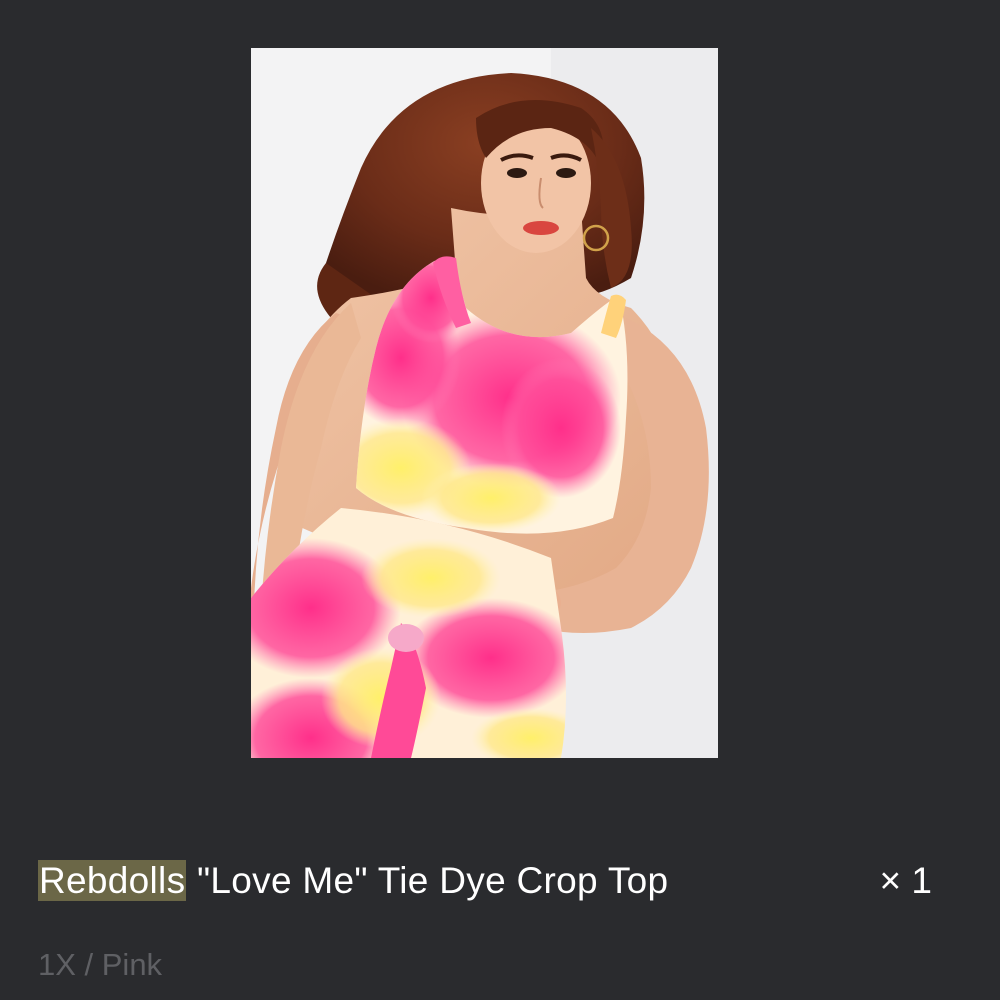 The height and width of the screenshot is (1000, 1000). Describe the element at coordinates (112, 880) in the screenshot. I see `brand-highlight: Rebdolls` at that location.